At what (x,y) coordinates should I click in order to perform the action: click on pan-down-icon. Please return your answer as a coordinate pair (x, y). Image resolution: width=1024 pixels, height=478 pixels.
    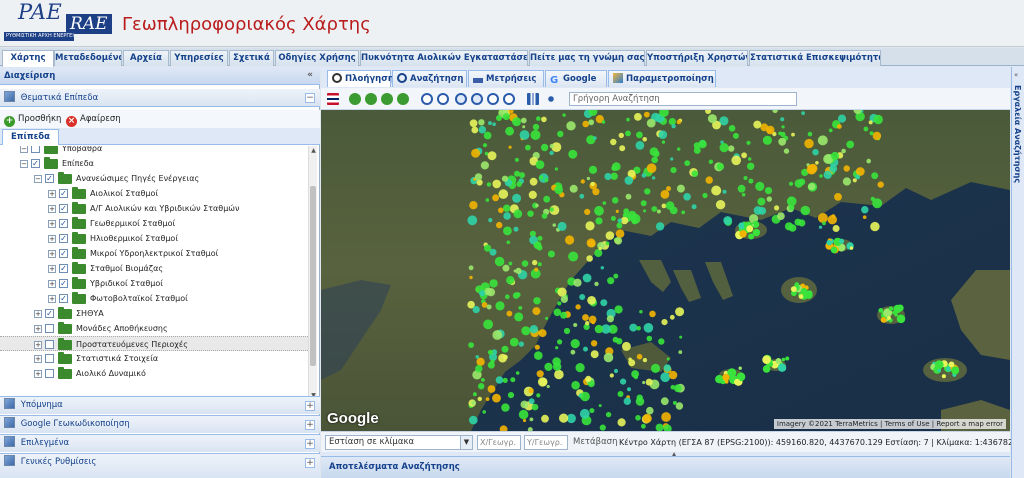
    Looking at the image, I should click on (387, 99).